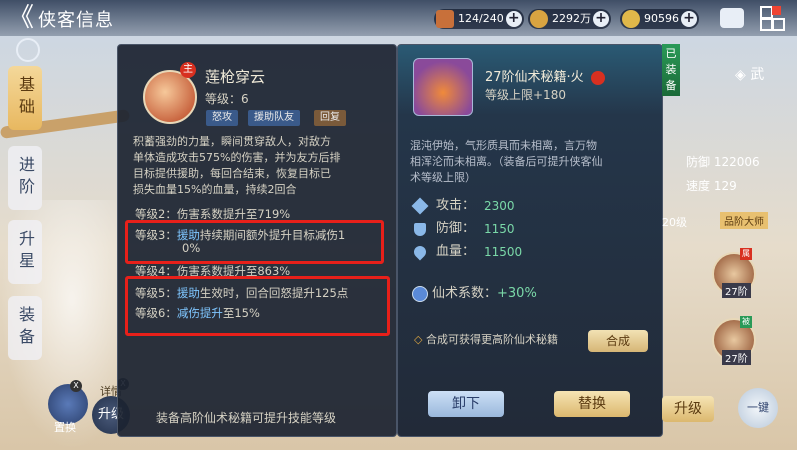  I want to click on skill-icon, so click(170, 97).